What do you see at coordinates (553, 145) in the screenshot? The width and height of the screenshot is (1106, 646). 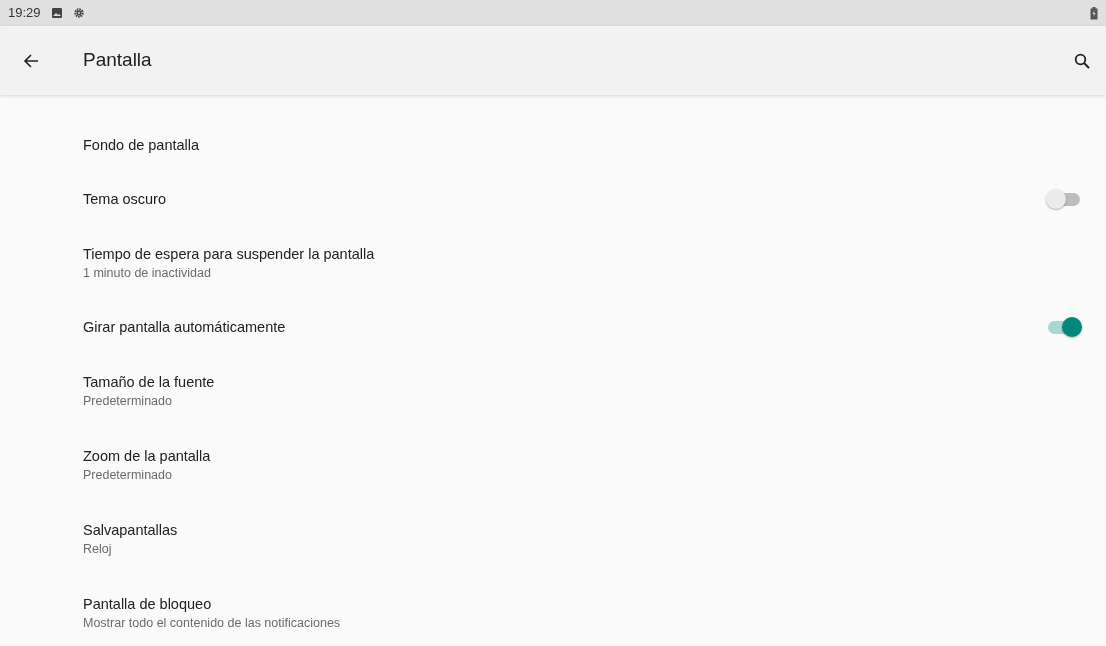 I see `settings-item: Fondo de pantalla` at bounding box center [553, 145].